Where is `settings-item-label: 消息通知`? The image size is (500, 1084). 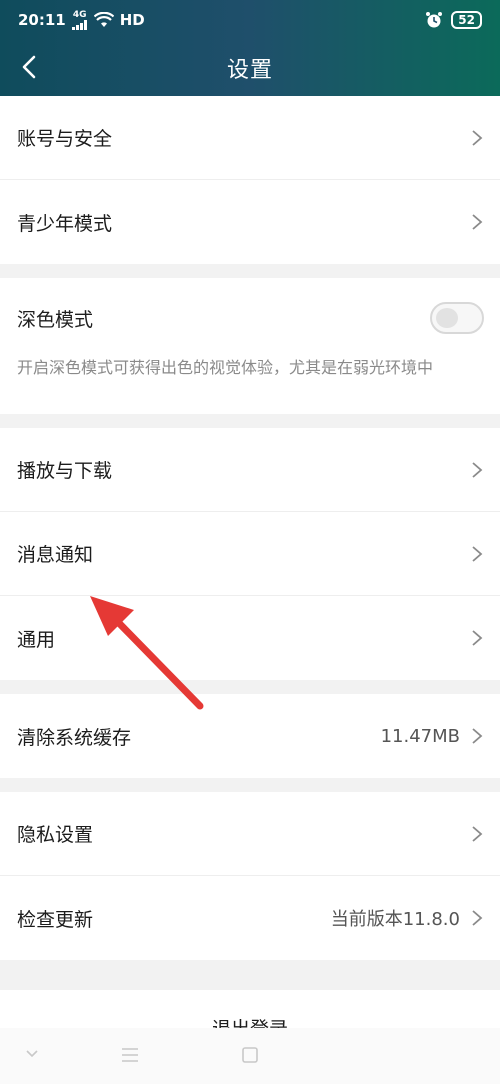
settings-item-label: 消息通知 is located at coordinates (55, 555).